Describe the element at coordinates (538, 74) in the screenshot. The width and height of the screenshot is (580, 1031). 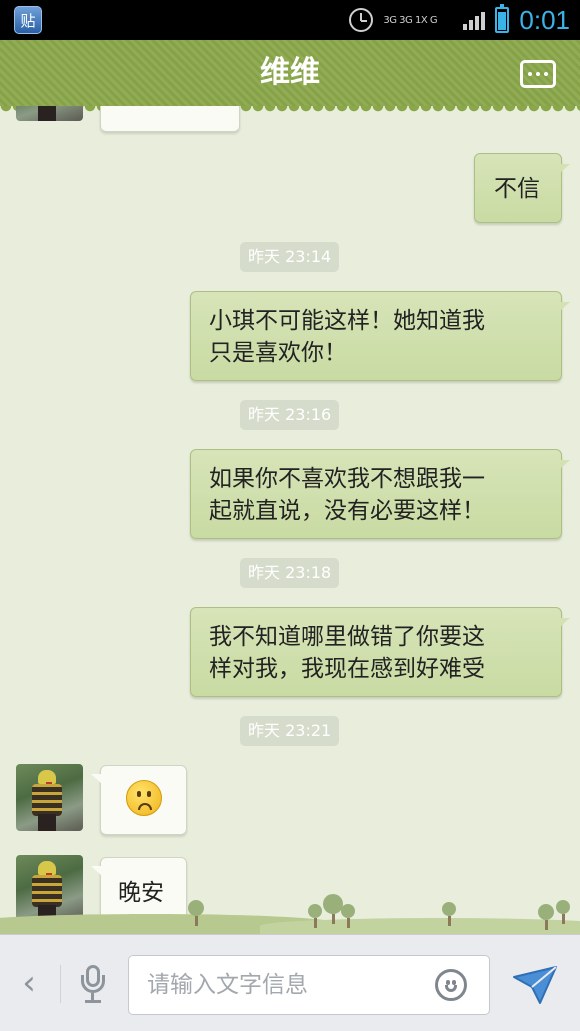
I see `more-menu-icon` at that location.